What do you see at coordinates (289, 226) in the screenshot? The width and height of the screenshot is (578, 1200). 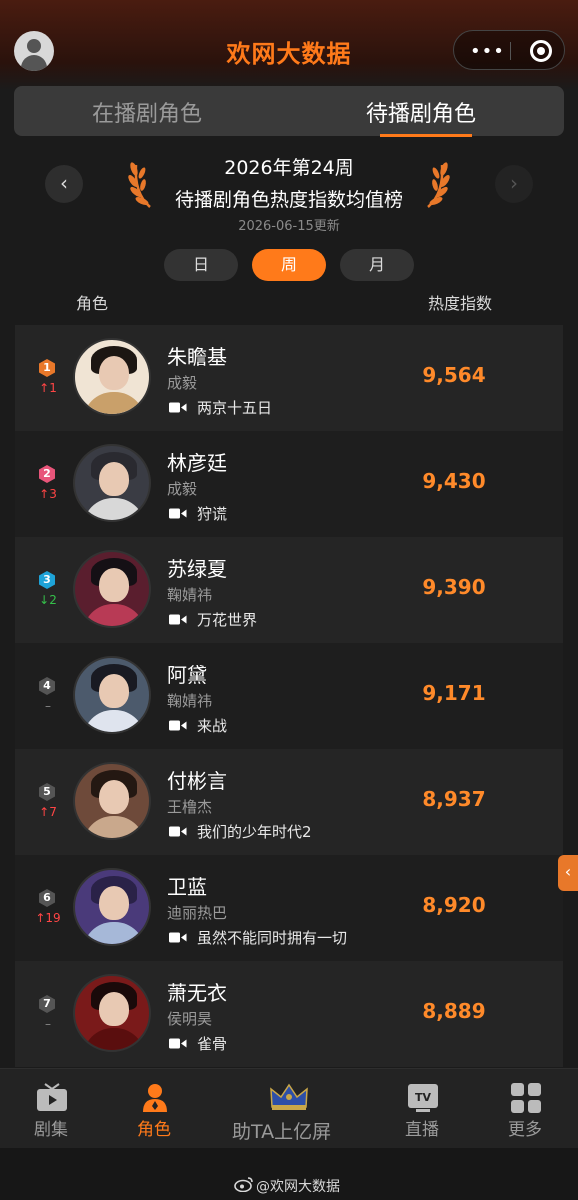 I see `updated-date: 2026-06-15更新` at bounding box center [289, 226].